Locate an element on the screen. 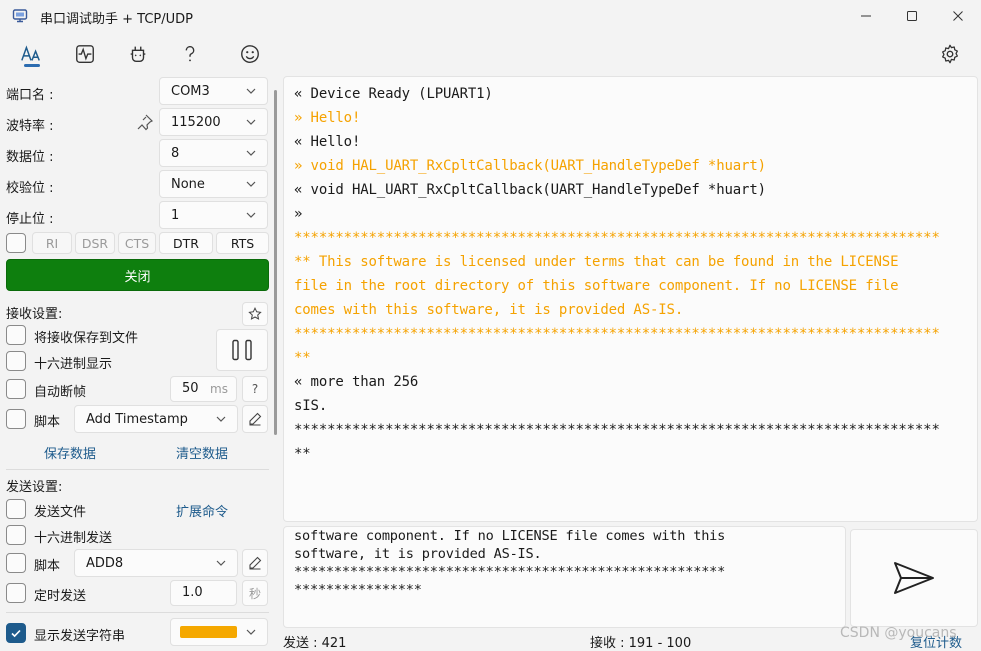  close-window-button is located at coordinates (958, 16).